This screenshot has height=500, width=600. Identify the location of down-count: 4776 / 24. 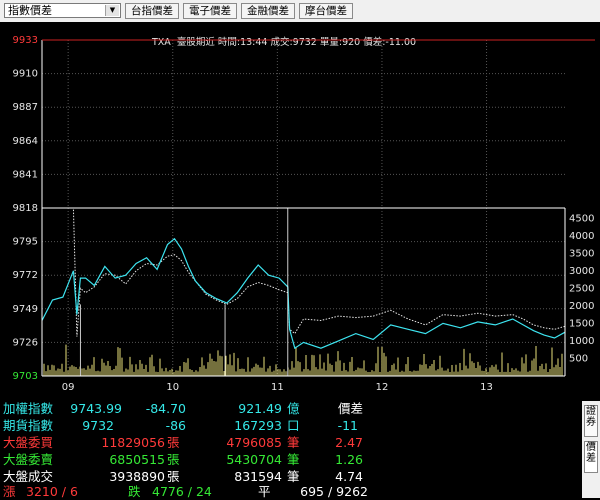
(182, 491).